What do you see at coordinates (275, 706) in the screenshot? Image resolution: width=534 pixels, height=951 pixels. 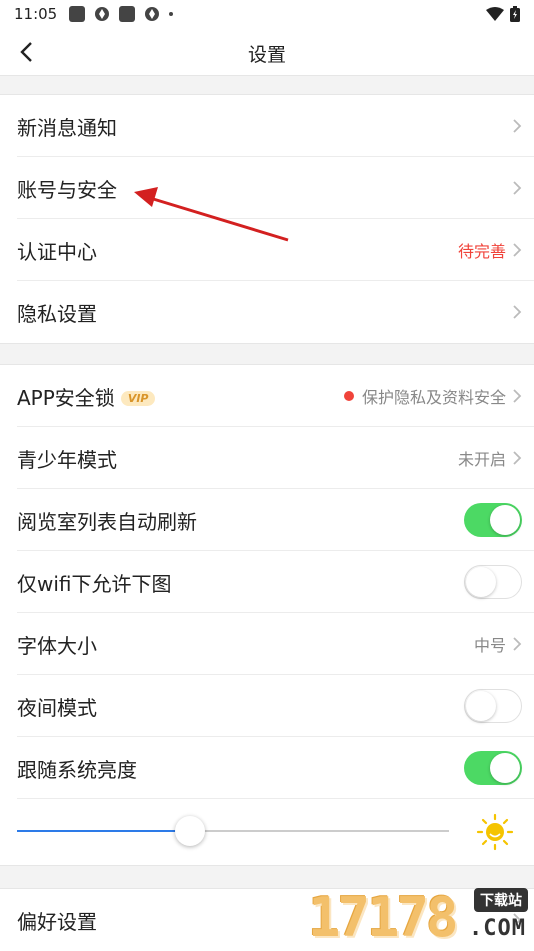 I see `setting-night-mode: 夜间模式` at bounding box center [275, 706].